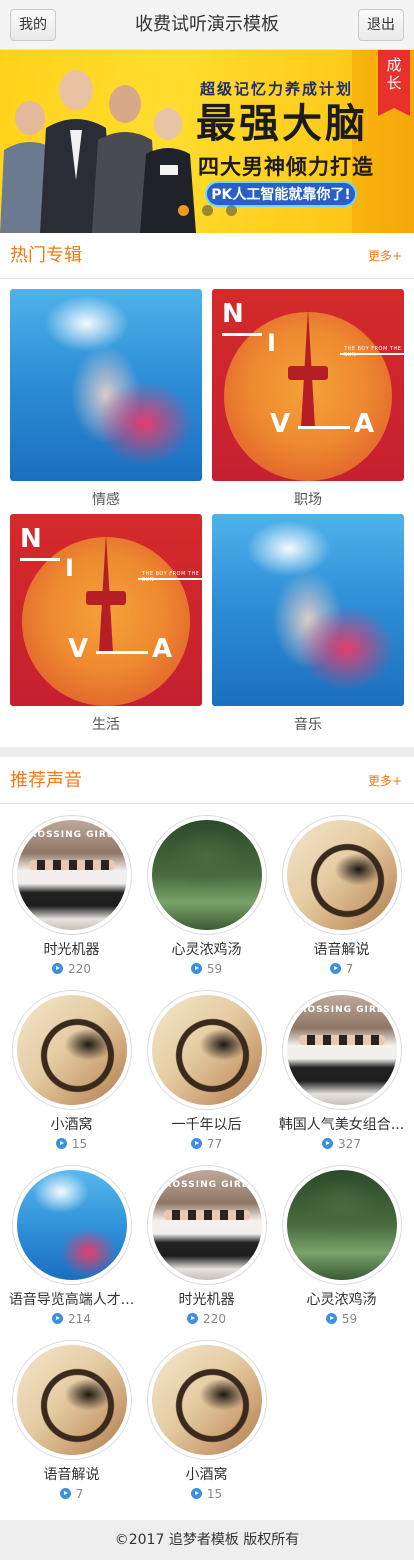 The height and width of the screenshot is (1560, 414). What do you see at coordinates (308, 623) in the screenshot?
I see `album-card: 音乐` at bounding box center [308, 623].